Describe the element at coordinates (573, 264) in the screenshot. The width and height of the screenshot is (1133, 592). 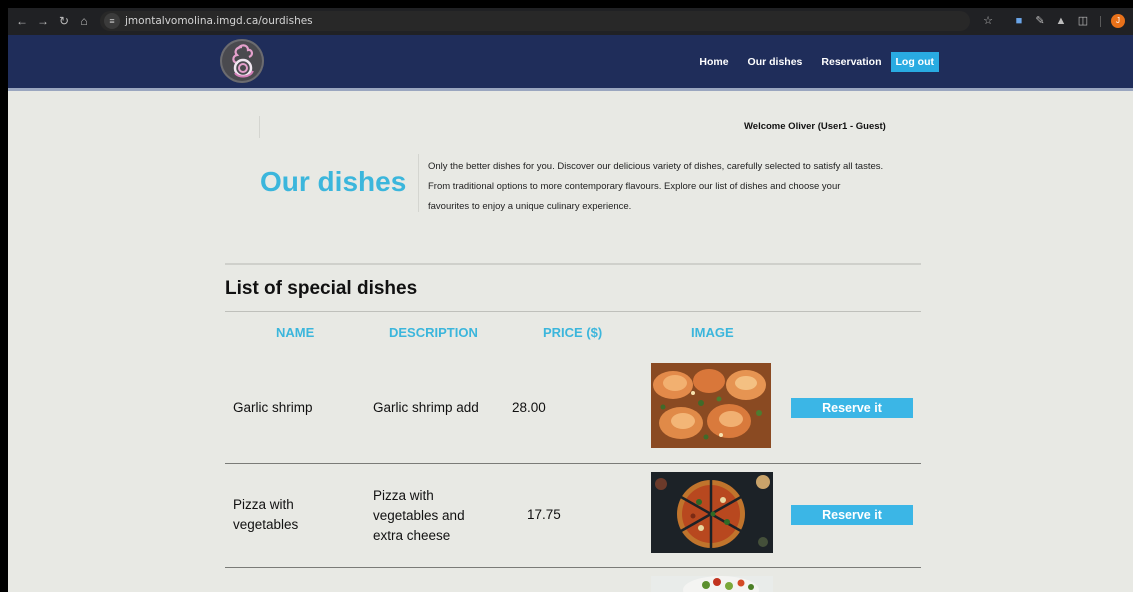
I see `section-divider` at that location.